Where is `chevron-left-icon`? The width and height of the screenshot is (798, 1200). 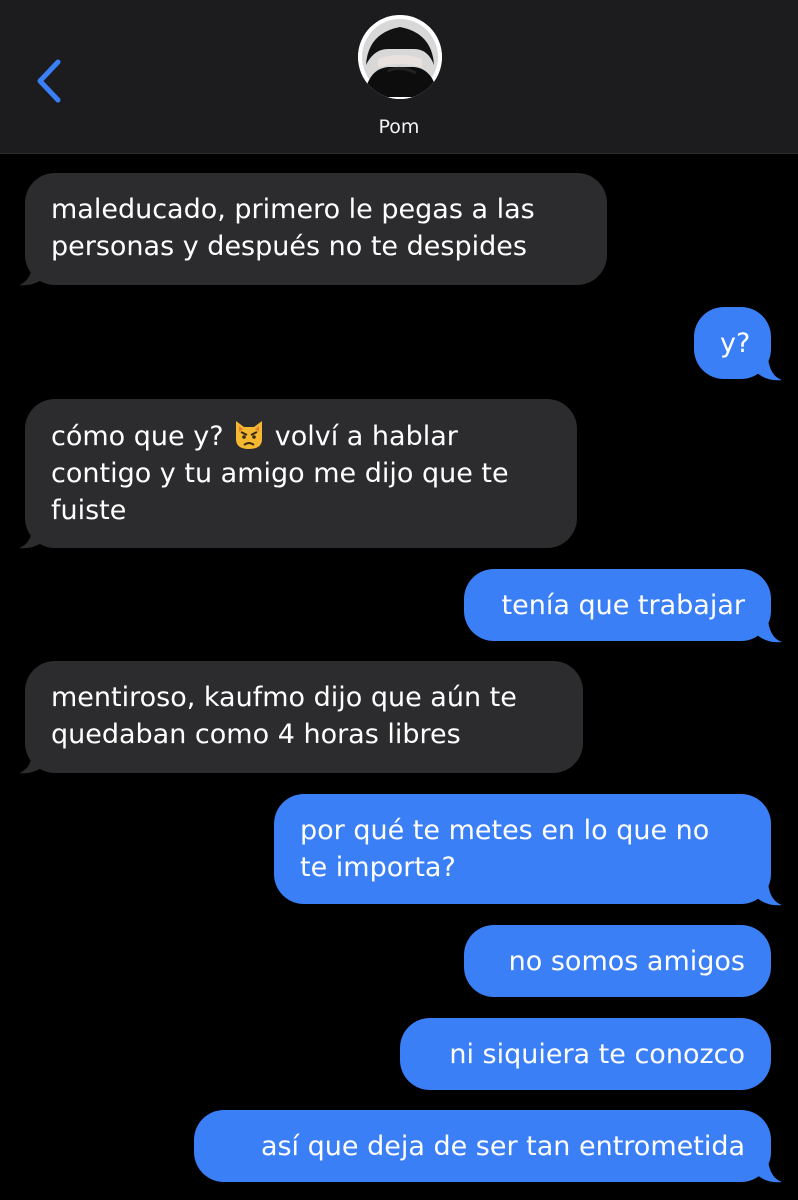
chevron-left-icon is located at coordinates (49, 81).